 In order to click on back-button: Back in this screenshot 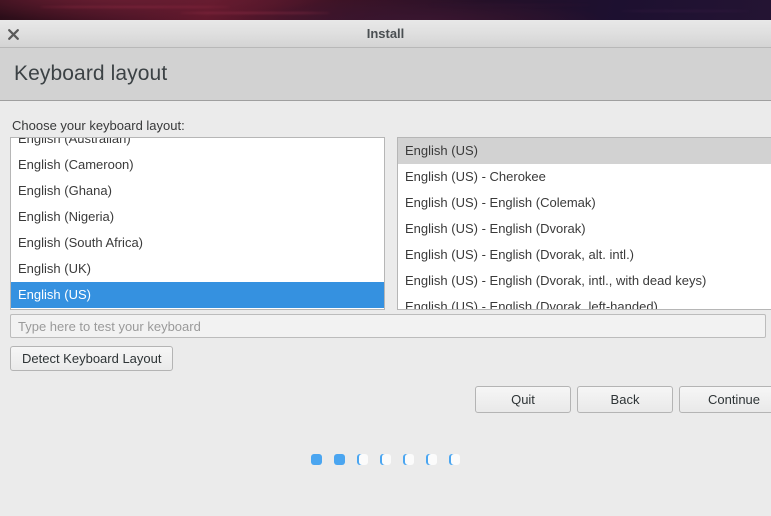, I will do `click(625, 399)`.